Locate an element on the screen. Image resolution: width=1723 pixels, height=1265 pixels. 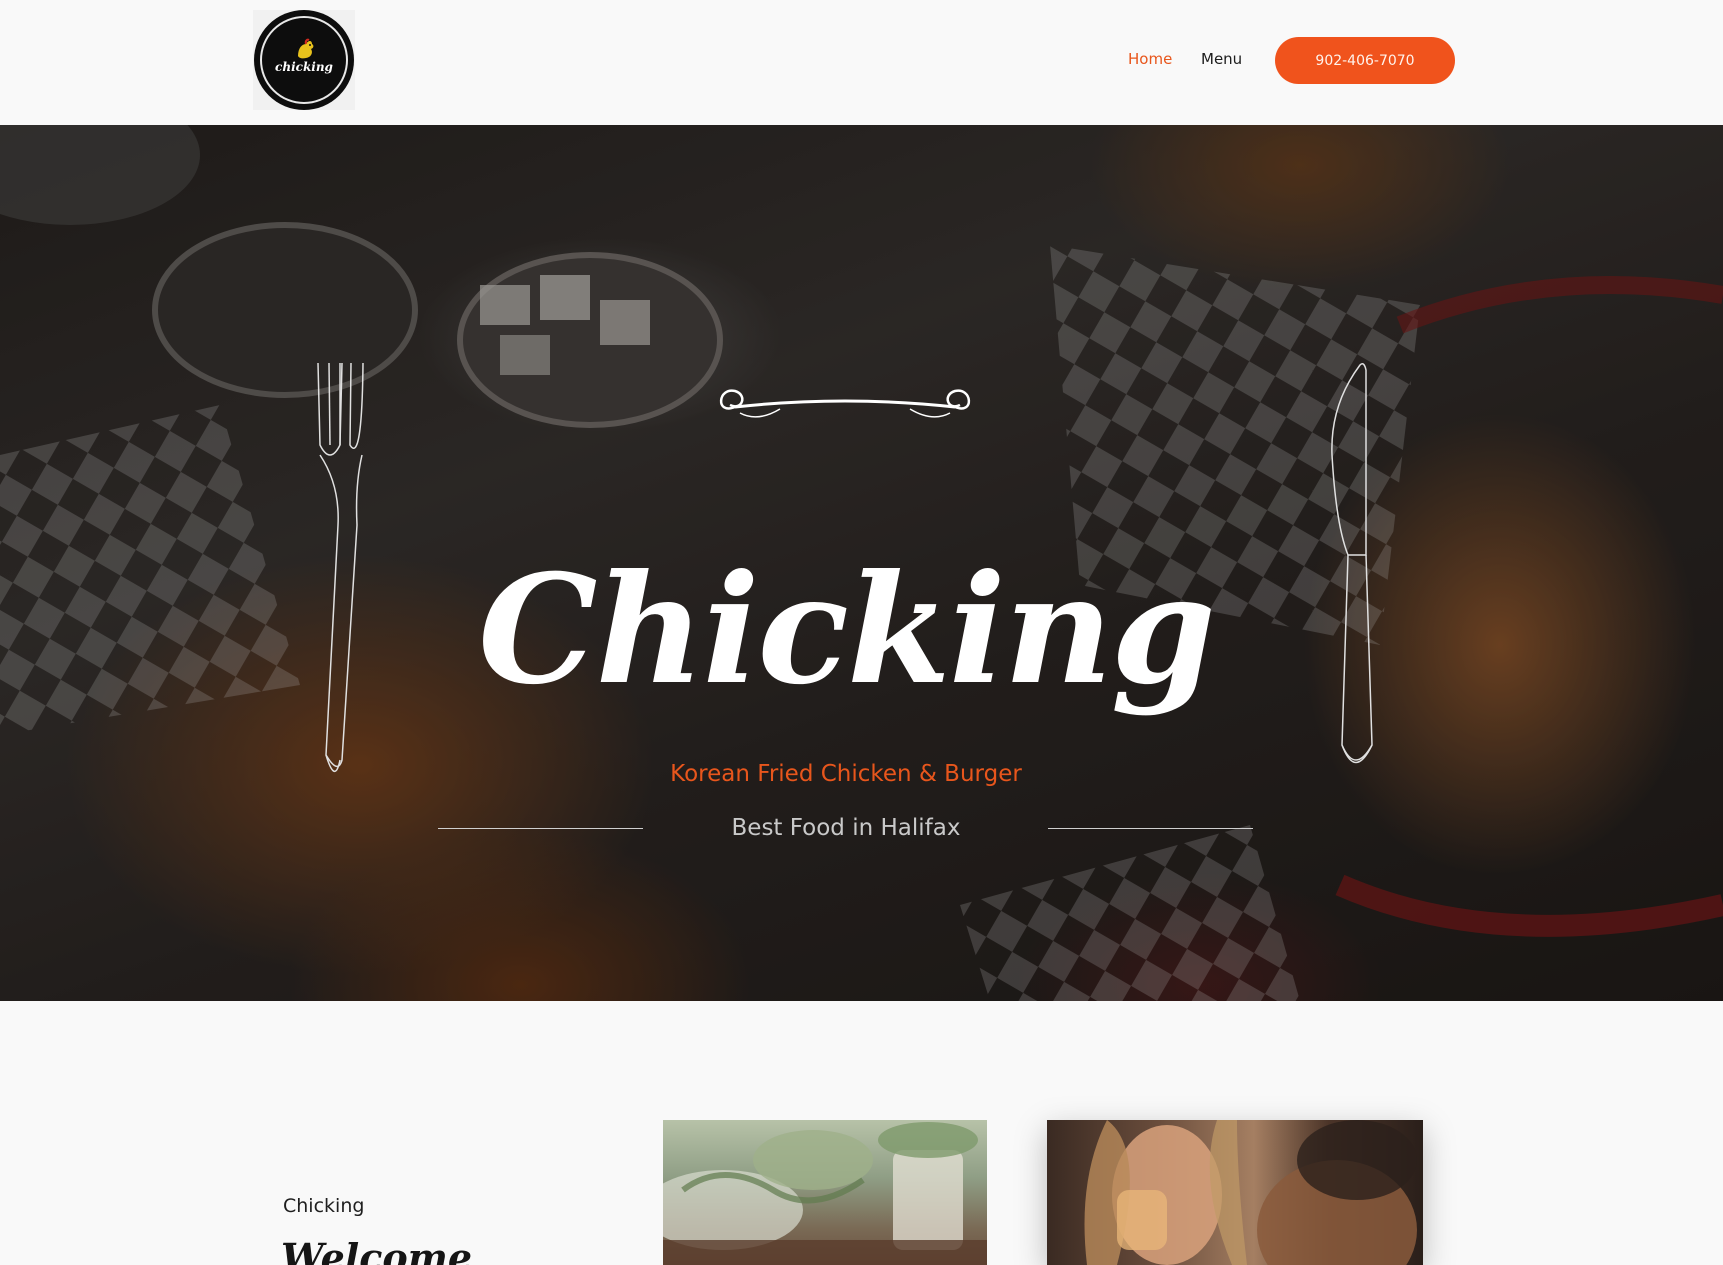
nav-menu-link: Menu is located at coordinates (1221, 59).